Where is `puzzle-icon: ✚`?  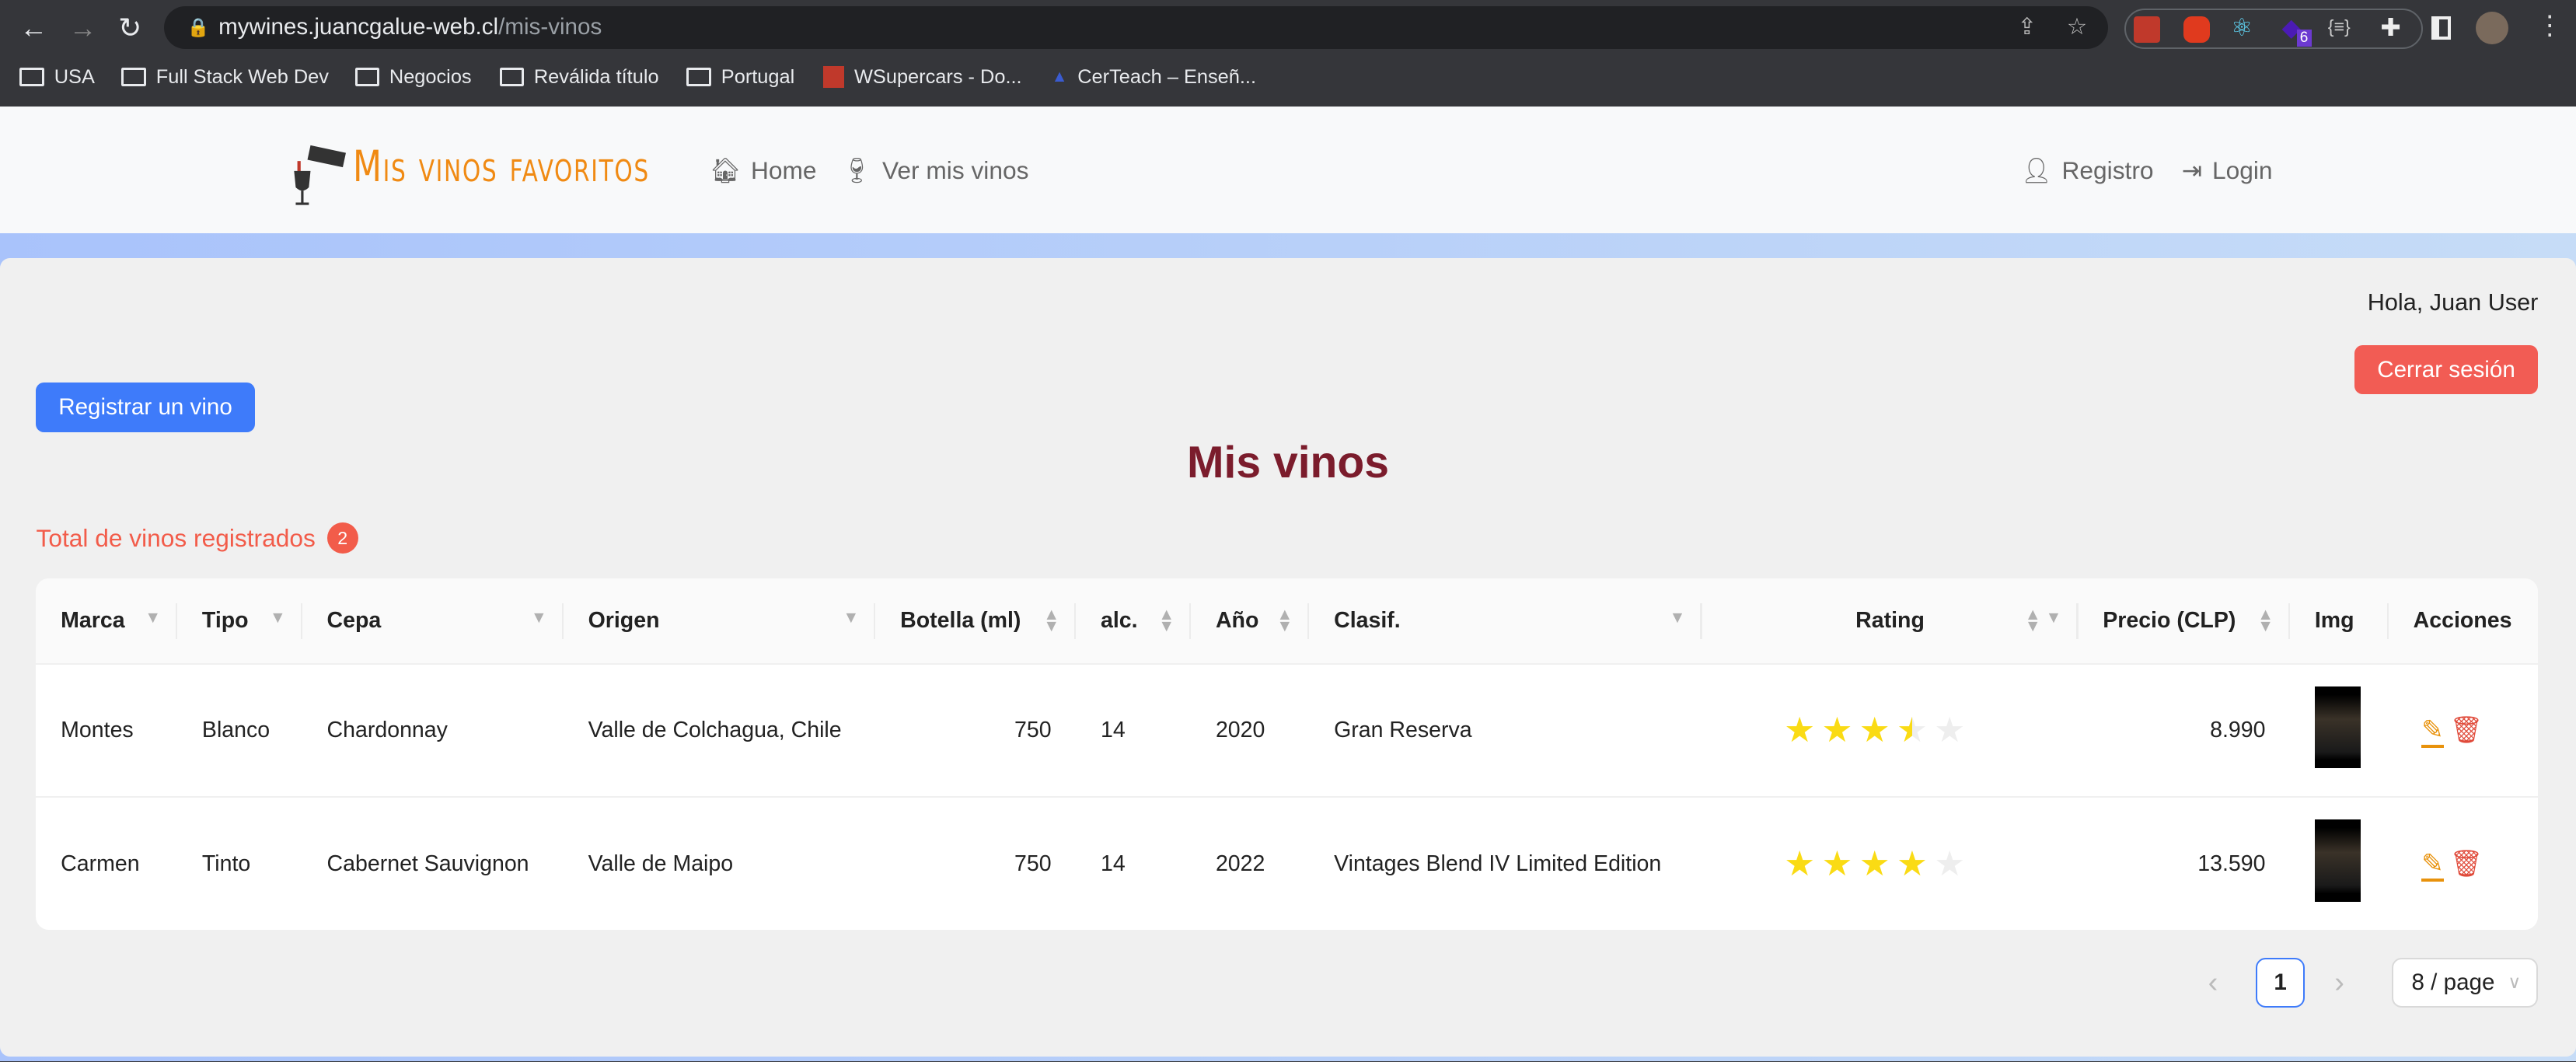
puzzle-icon: ✚ is located at coordinates (2391, 28).